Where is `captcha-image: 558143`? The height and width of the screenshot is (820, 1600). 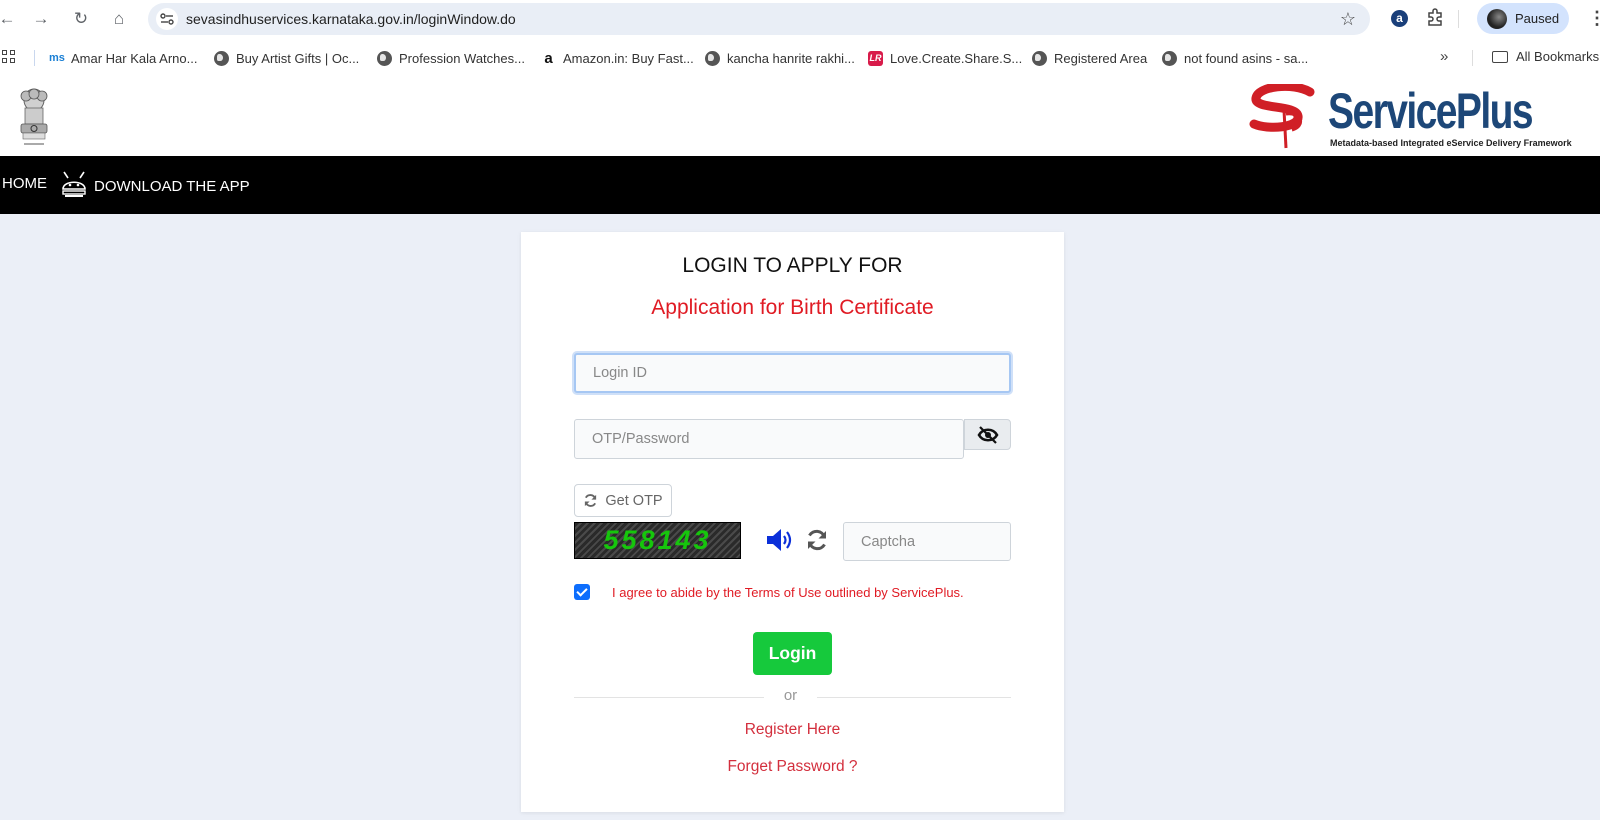 captcha-image: 558143 is located at coordinates (657, 540).